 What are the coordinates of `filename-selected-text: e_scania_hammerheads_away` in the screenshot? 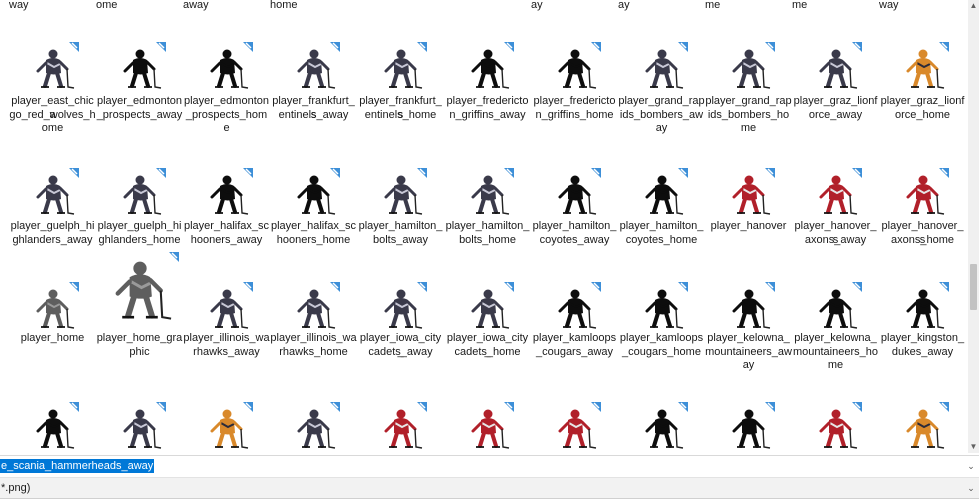 It's located at (77, 466).